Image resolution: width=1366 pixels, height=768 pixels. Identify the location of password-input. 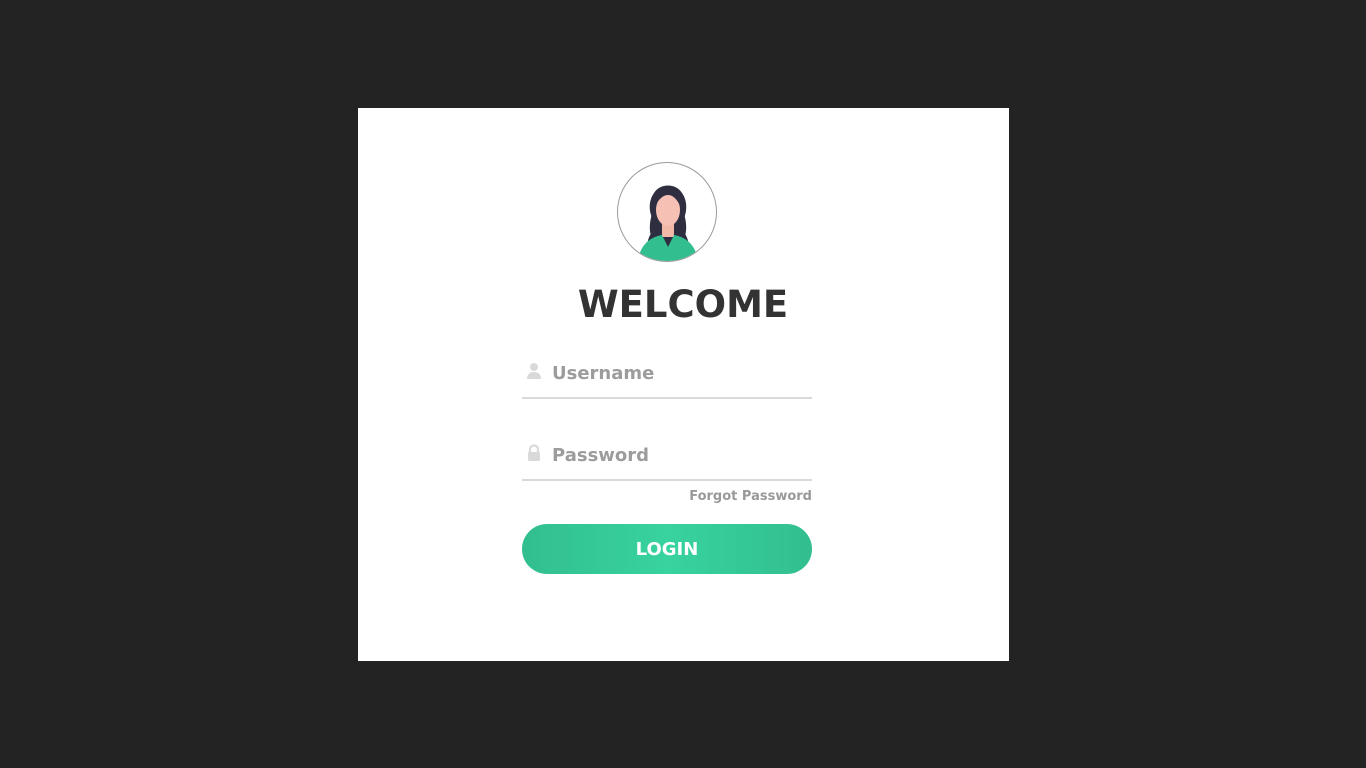
(679, 455).